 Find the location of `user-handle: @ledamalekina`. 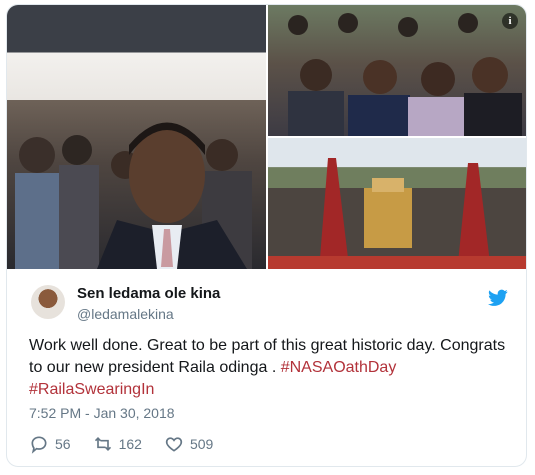

user-handle: @ledamalekina is located at coordinates (125, 314).